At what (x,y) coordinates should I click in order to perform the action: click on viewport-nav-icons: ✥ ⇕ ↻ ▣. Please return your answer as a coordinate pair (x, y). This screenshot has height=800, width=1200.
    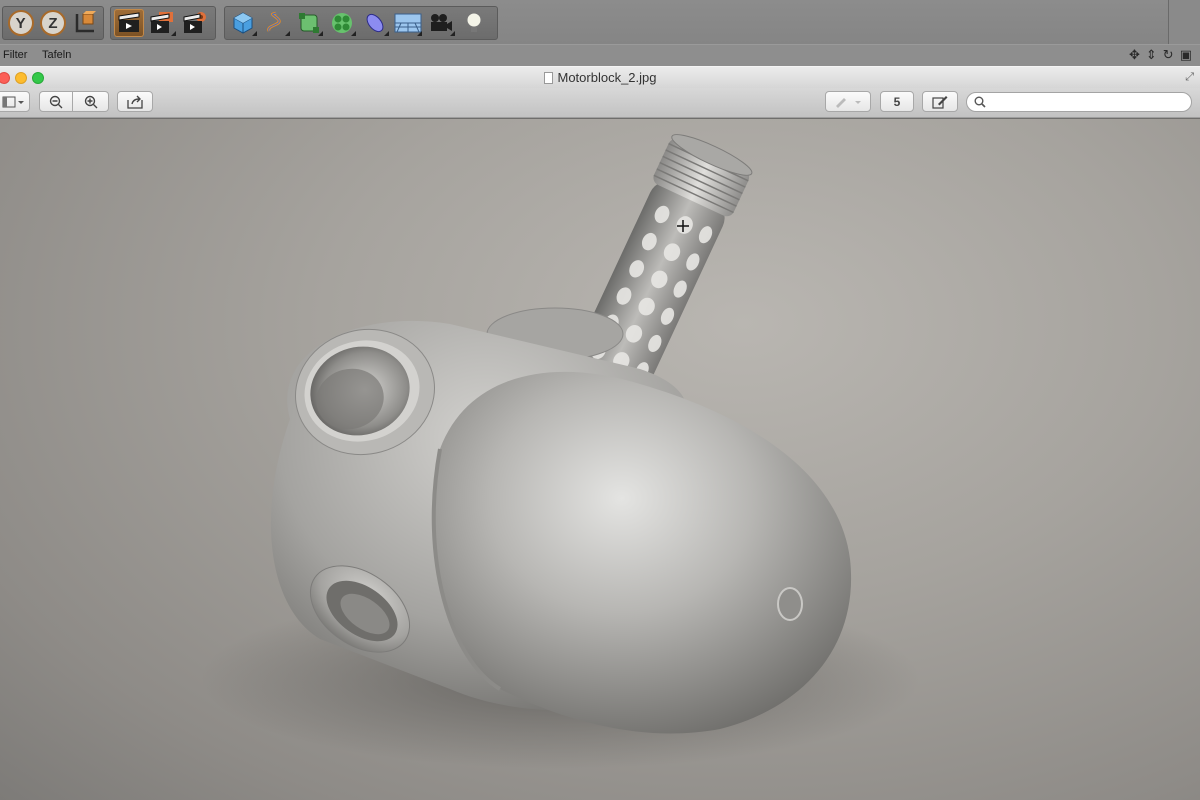
    Looking at the image, I should click on (1160, 55).